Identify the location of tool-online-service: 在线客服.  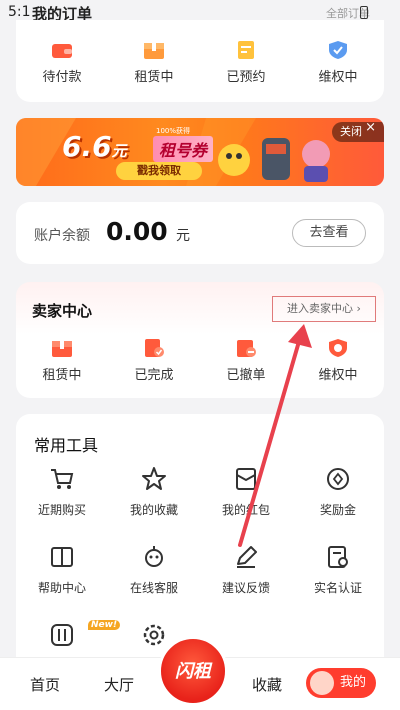
(154, 583).